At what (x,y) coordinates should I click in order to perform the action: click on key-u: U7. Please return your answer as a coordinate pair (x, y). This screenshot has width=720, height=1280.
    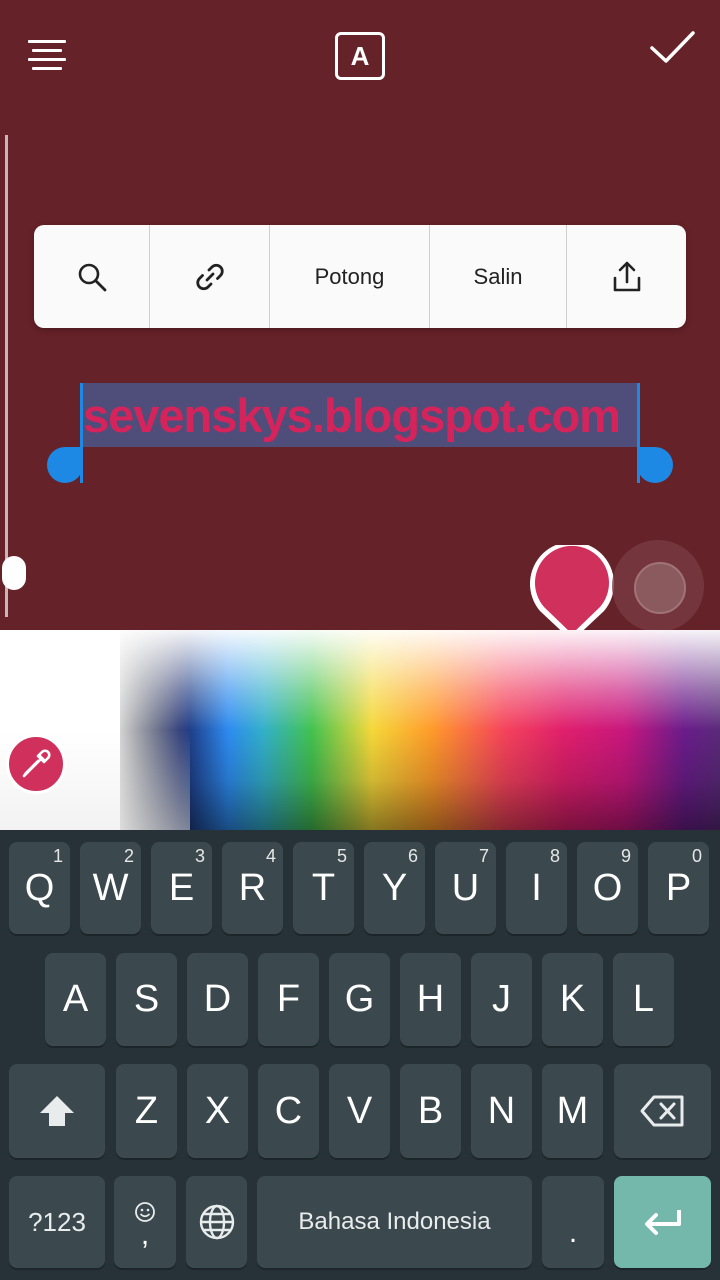
    Looking at the image, I should click on (465, 888).